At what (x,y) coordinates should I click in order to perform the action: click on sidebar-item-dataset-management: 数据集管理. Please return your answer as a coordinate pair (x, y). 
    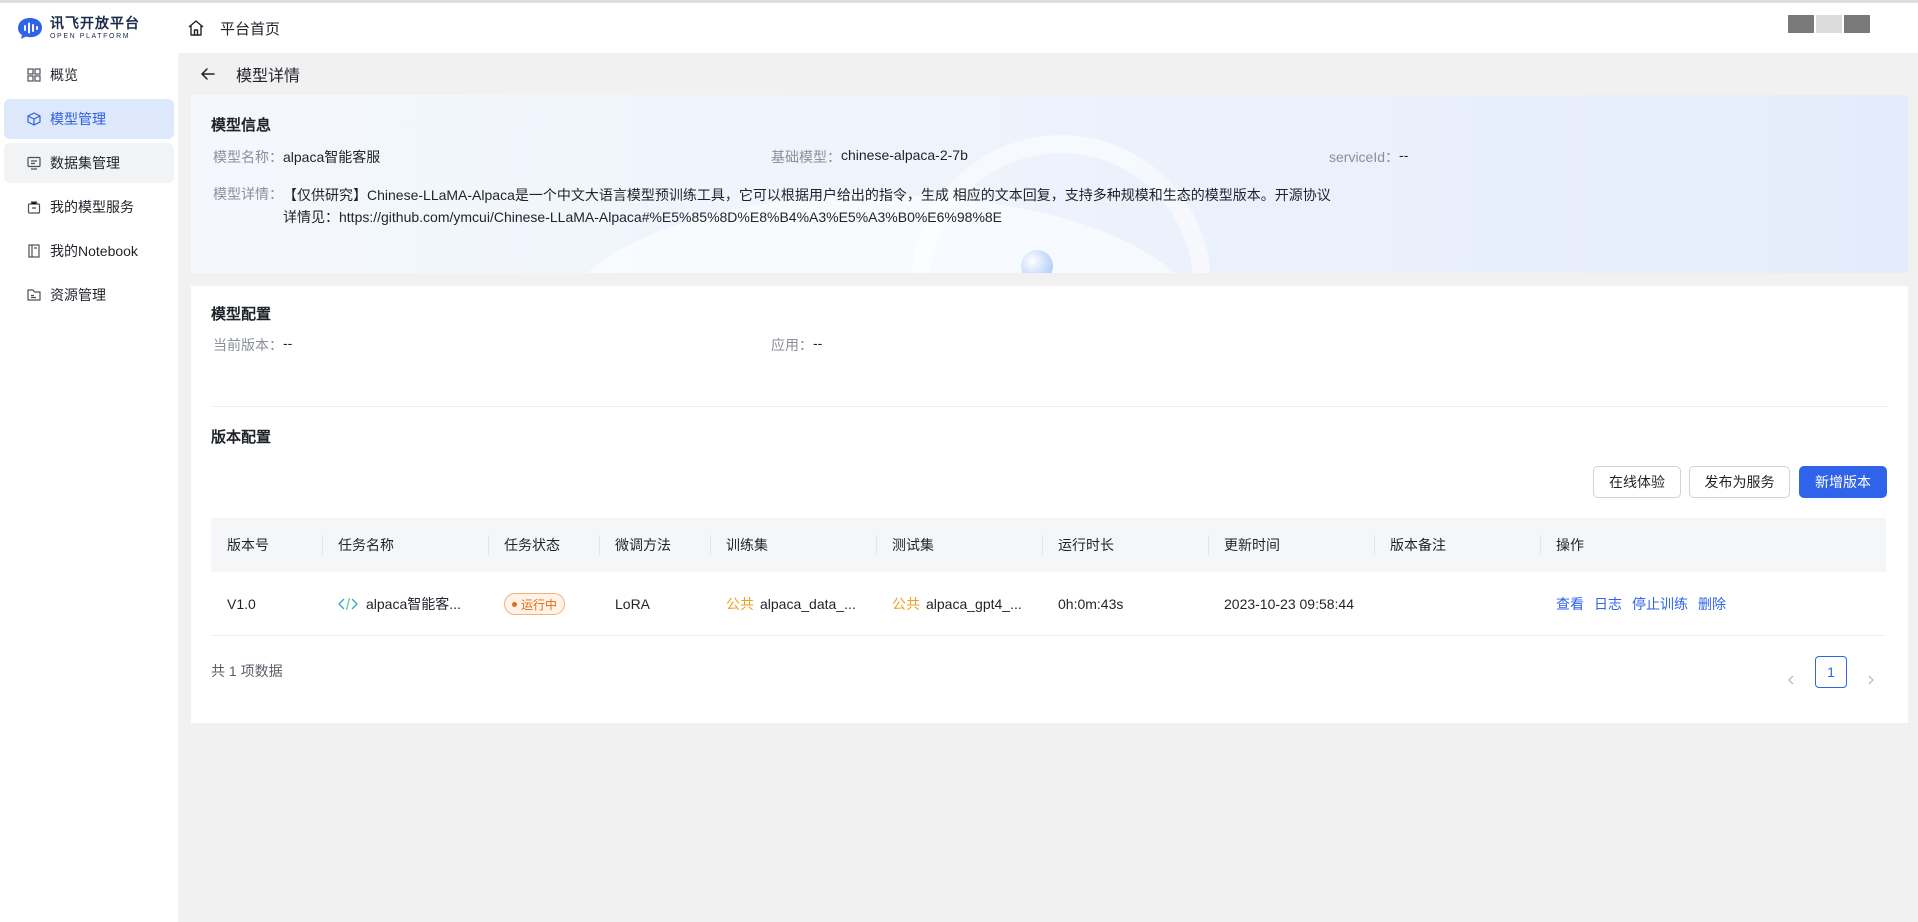
    Looking at the image, I should click on (89, 163).